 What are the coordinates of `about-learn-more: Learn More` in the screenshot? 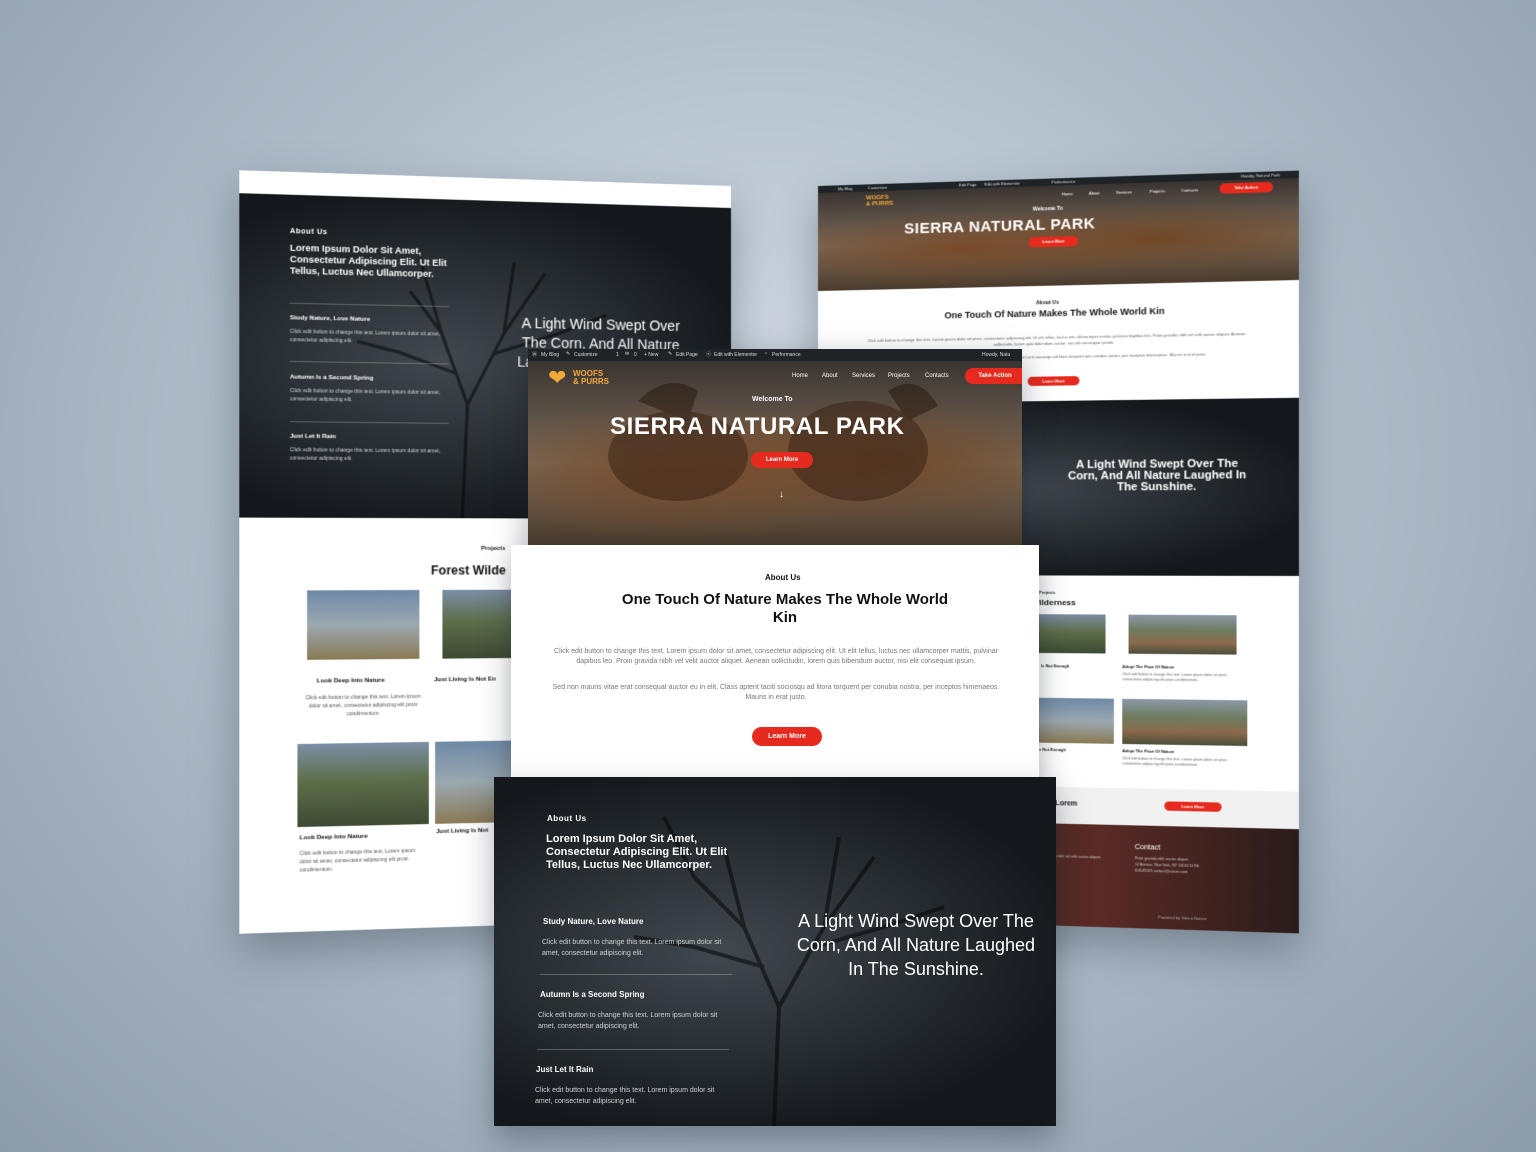 It's located at (787, 736).